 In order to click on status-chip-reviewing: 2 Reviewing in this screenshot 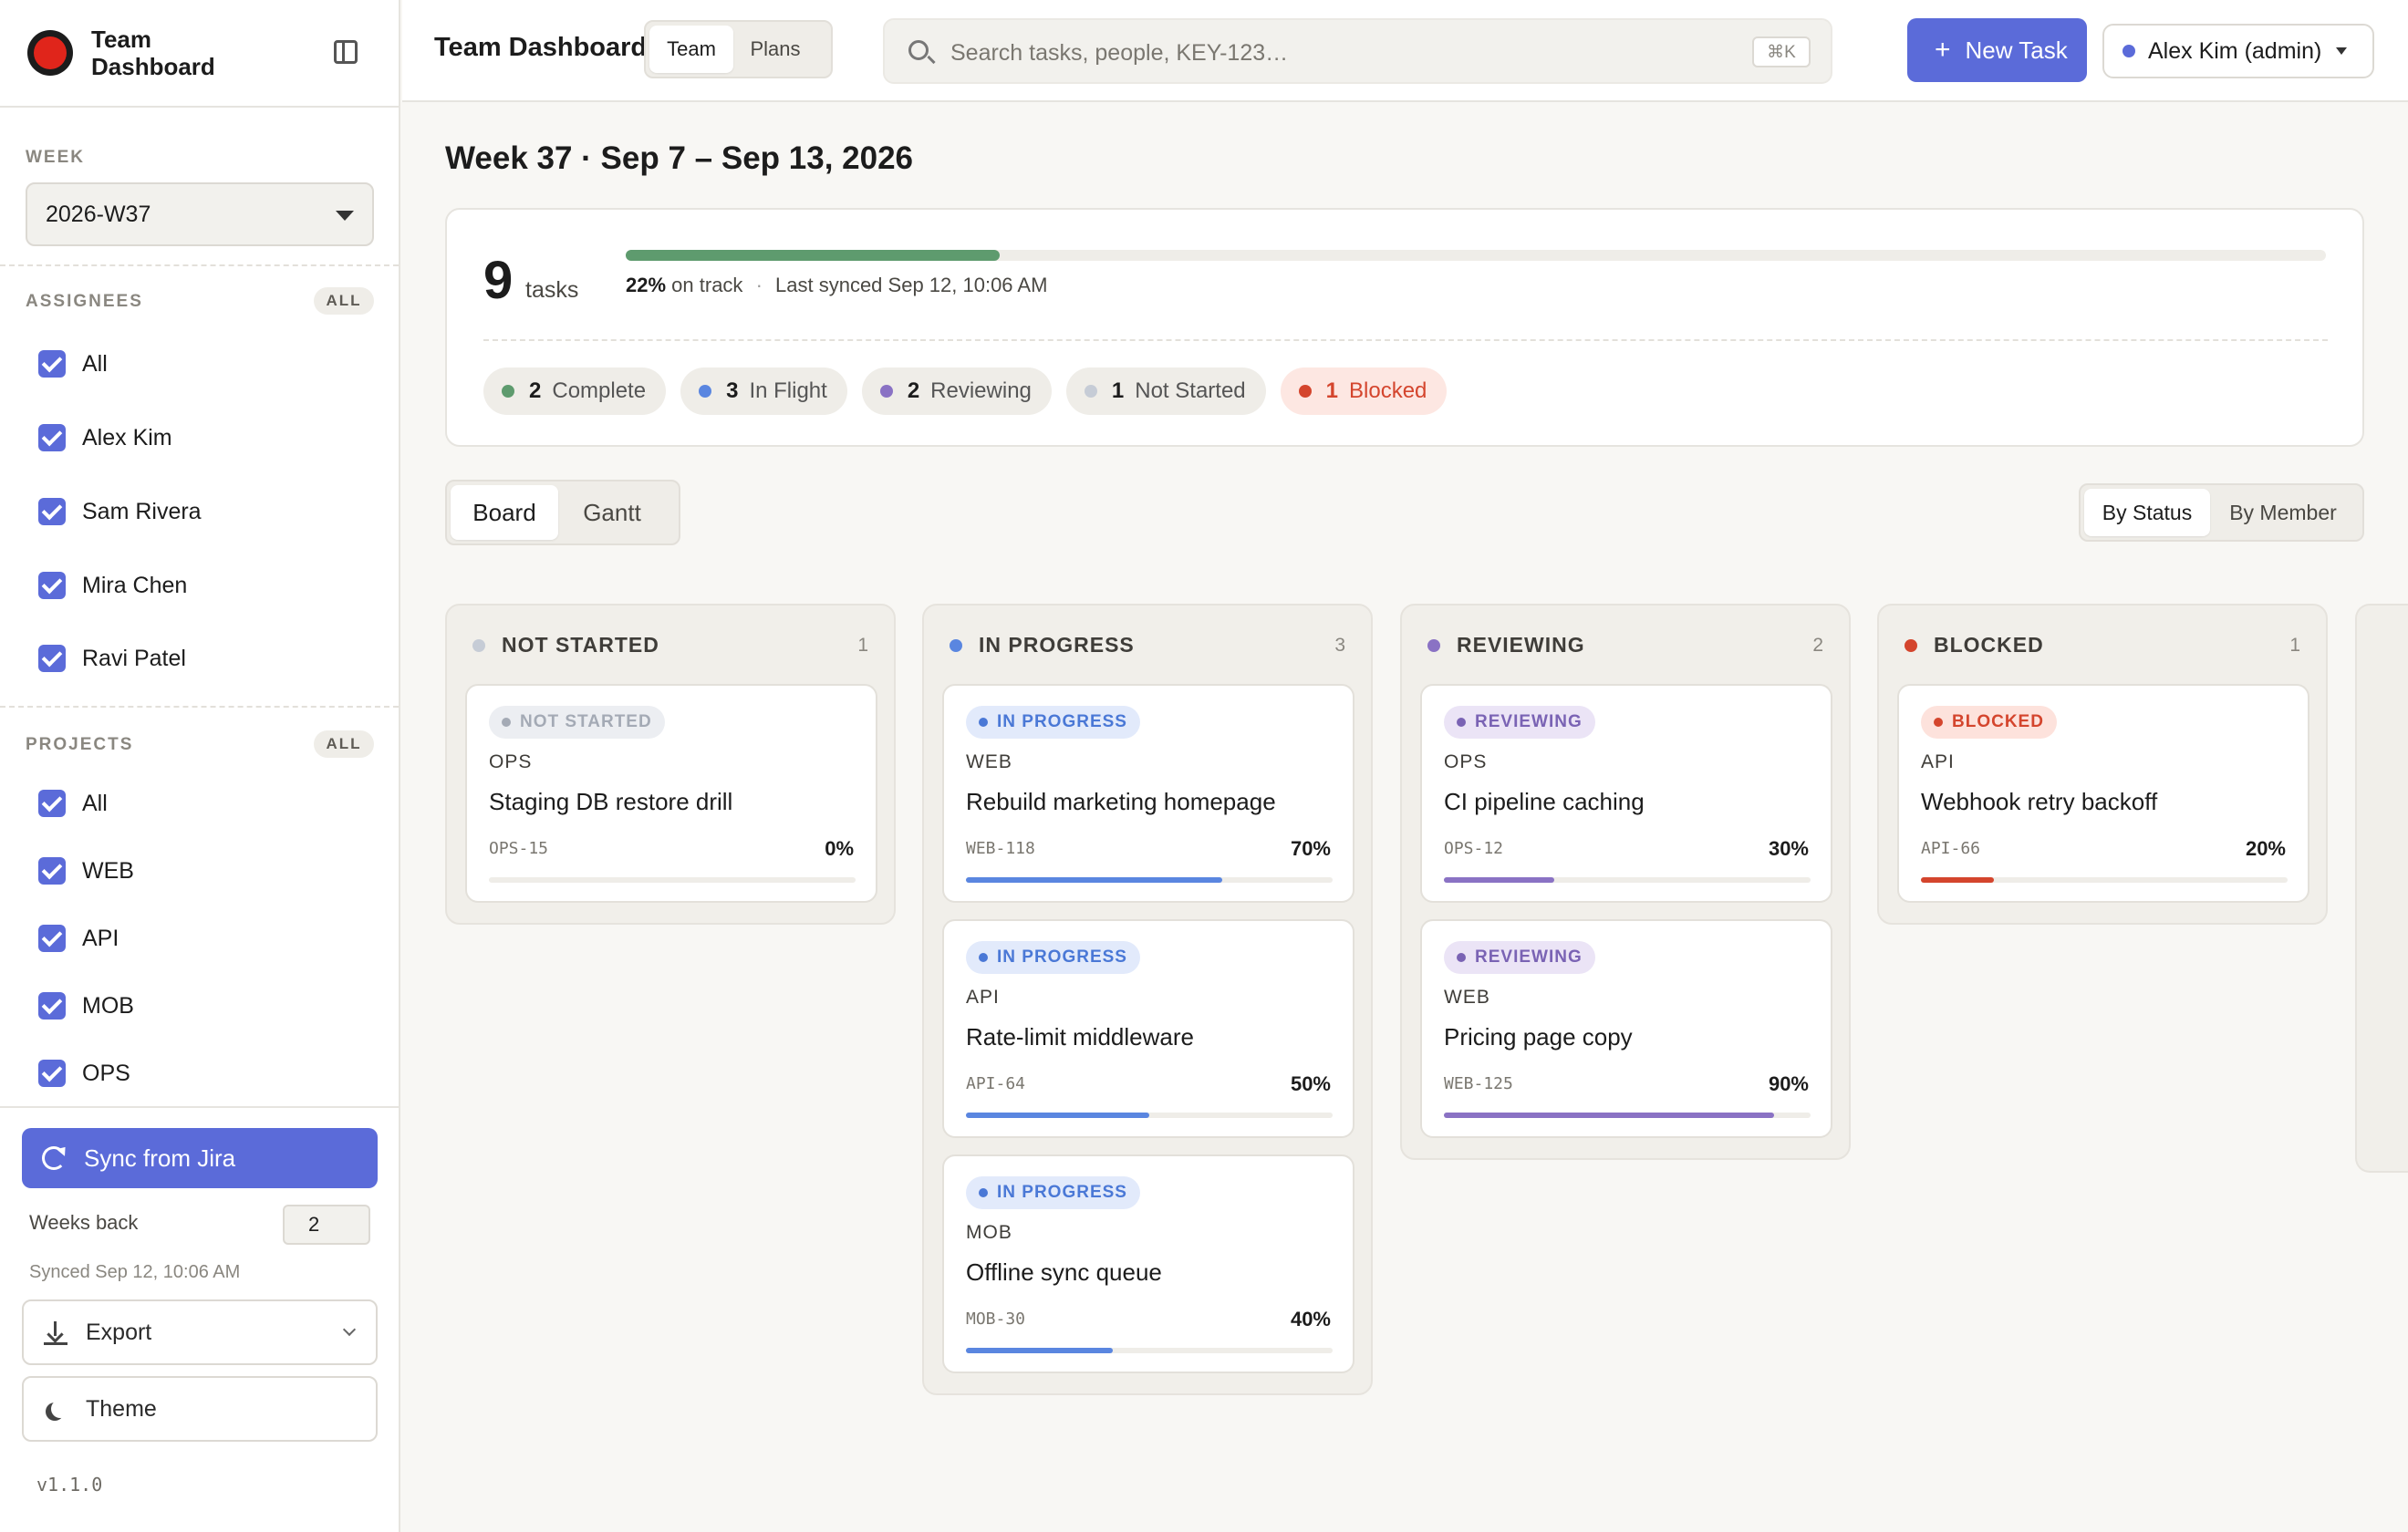, I will do `click(957, 391)`.